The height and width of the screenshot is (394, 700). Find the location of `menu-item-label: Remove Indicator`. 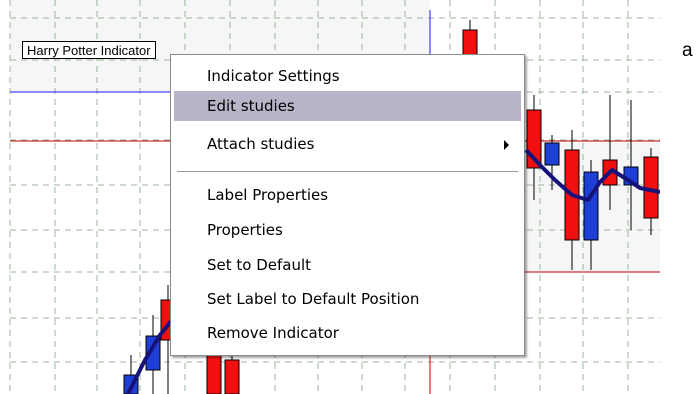

menu-item-label: Remove Indicator is located at coordinates (273, 333).